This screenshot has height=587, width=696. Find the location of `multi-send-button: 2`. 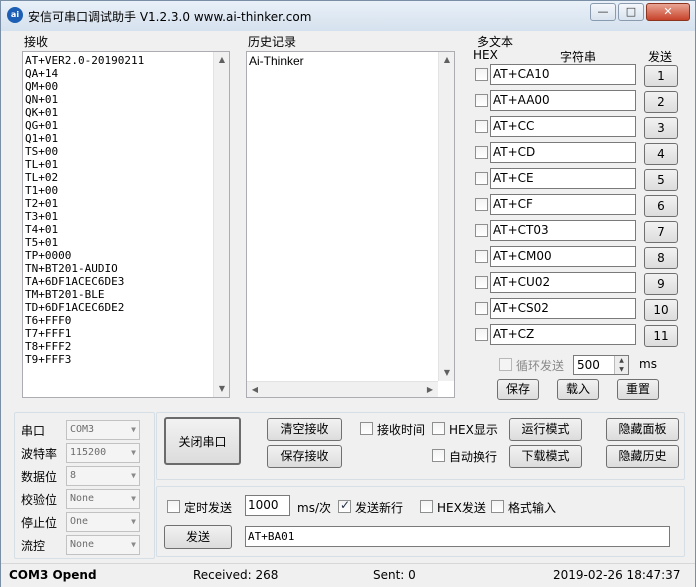

multi-send-button: 2 is located at coordinates (661, 102).